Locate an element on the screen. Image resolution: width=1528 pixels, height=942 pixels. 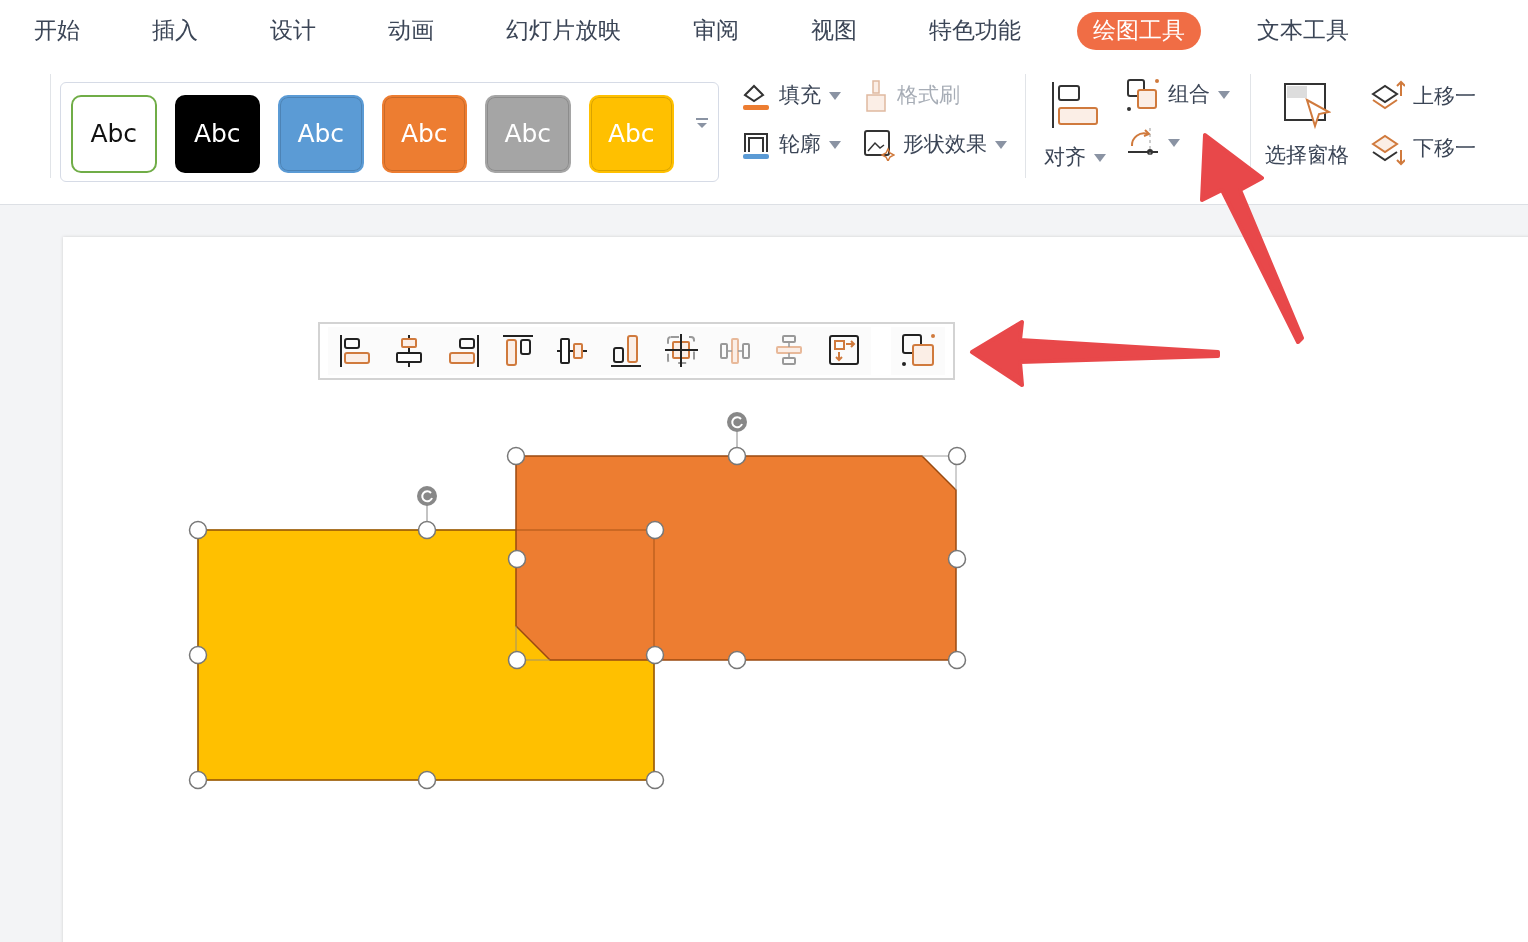
align-bottom-icon is located at coordinates (626, 351).